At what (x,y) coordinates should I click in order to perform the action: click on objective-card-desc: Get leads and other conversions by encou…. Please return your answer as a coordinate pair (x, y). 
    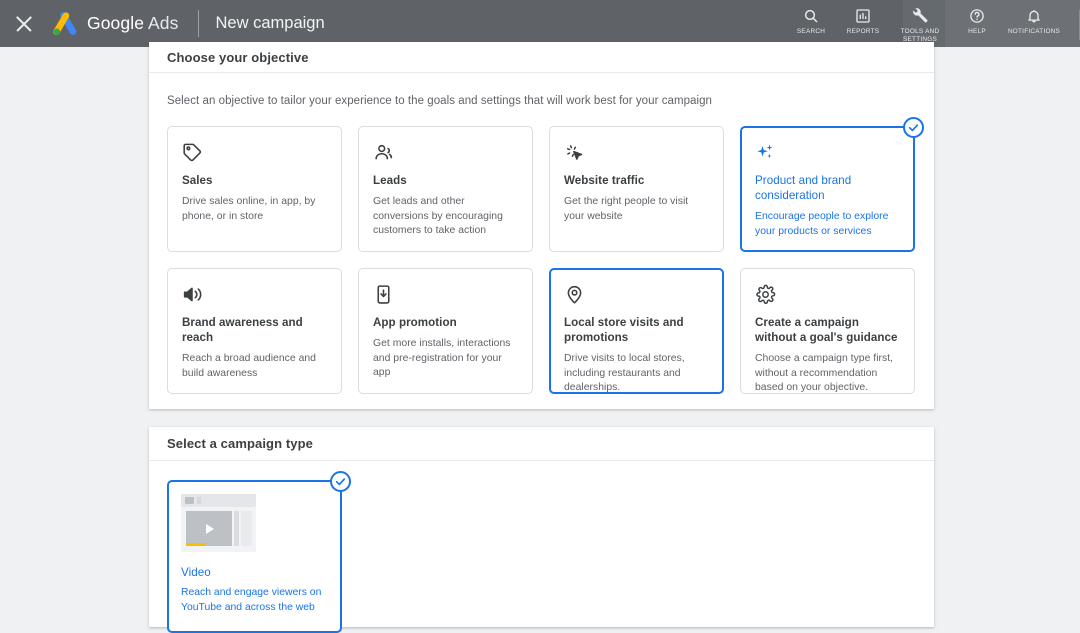
    Looking at the image, I should click on (438, 216).